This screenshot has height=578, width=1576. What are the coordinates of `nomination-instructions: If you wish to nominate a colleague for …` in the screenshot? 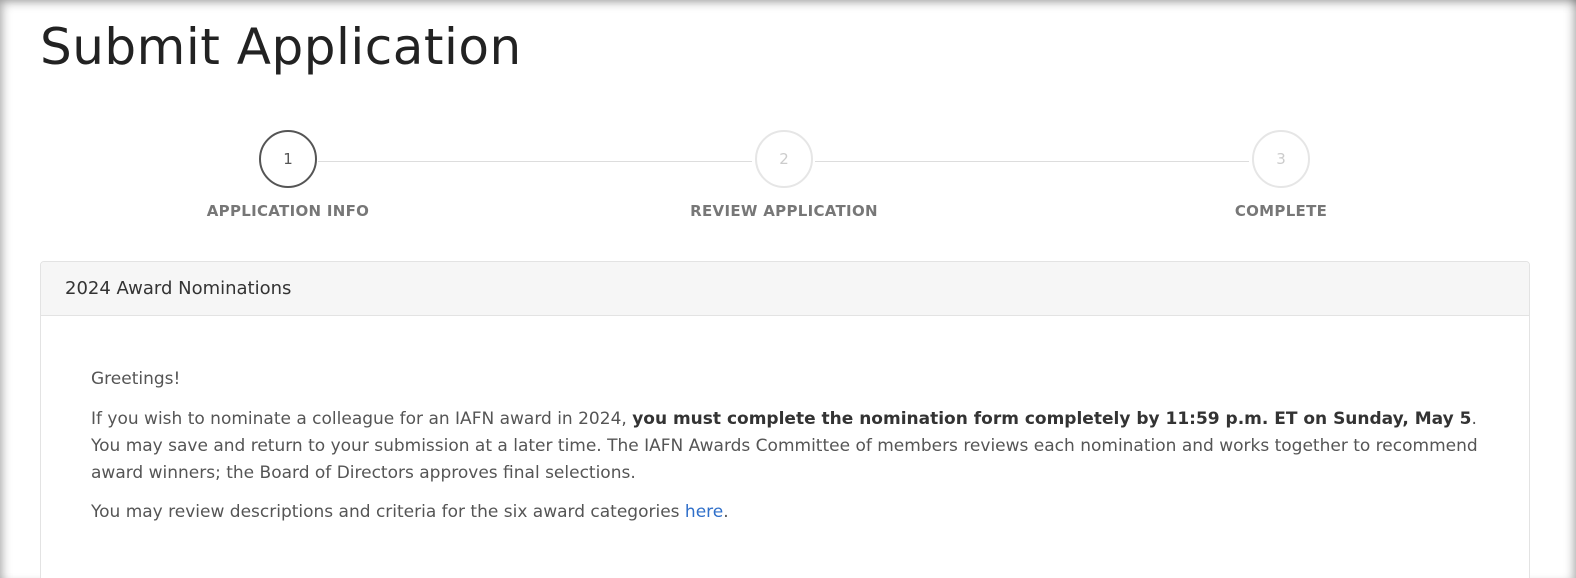 It's located at (785, 446).